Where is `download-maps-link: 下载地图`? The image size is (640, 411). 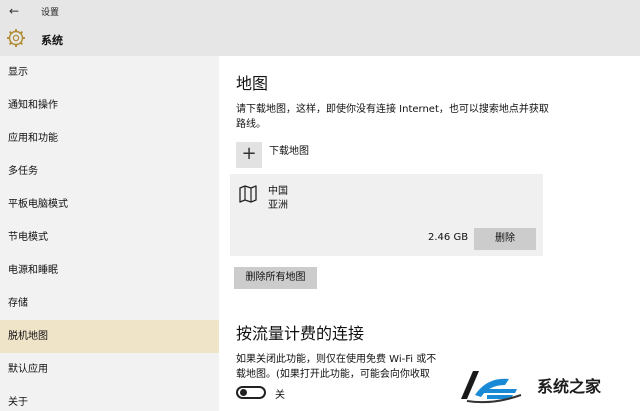 download-maps-link: 下载地图 is located at coordinates (289, 149).